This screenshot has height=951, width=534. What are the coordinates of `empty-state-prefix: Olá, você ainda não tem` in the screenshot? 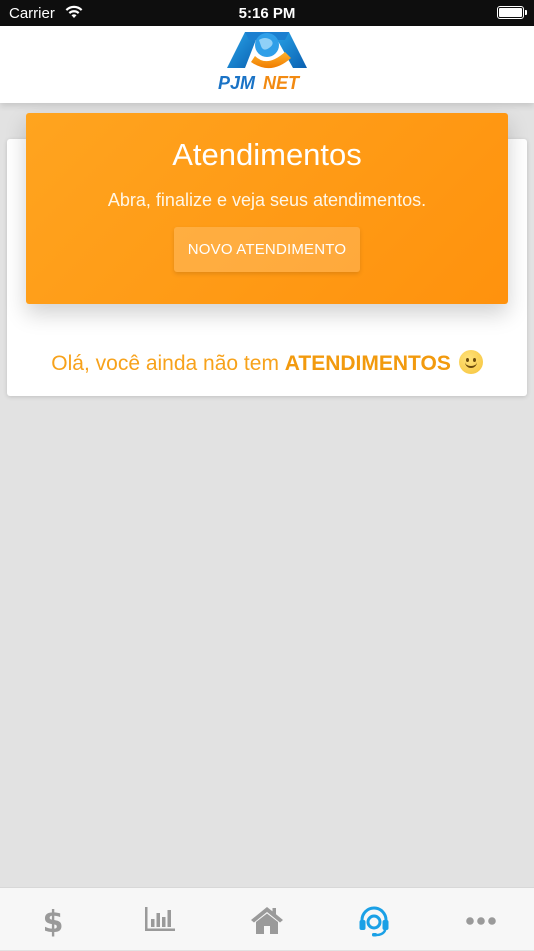 It's located at (168, 363).